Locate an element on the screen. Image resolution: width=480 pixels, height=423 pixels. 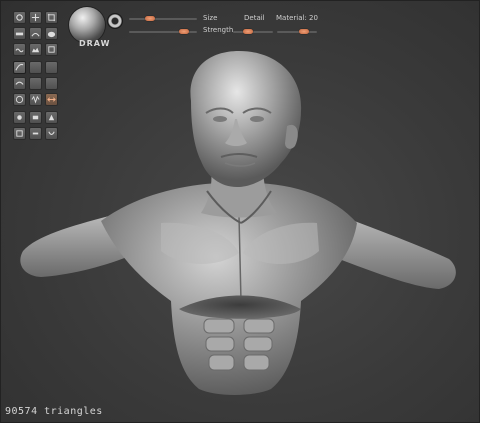
detail-label: Detail is located at coordinates (254, 18).